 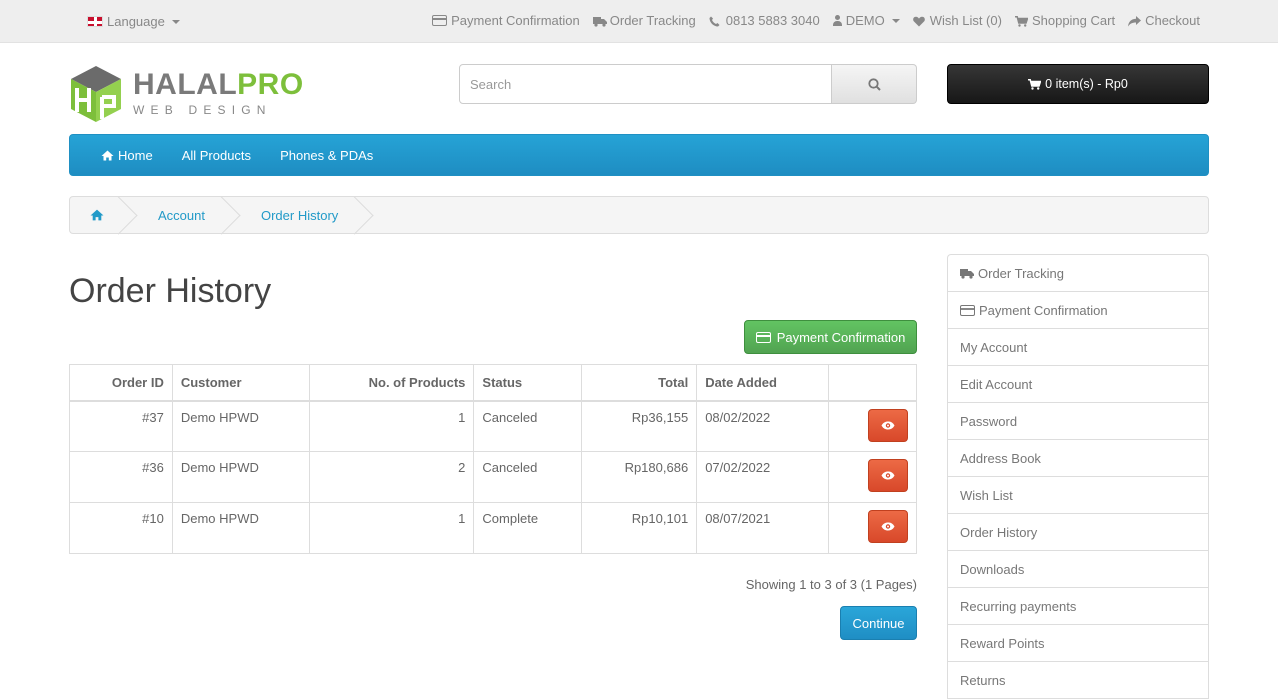 I want to click on page-title: Order History, so click(x=170, y=291).